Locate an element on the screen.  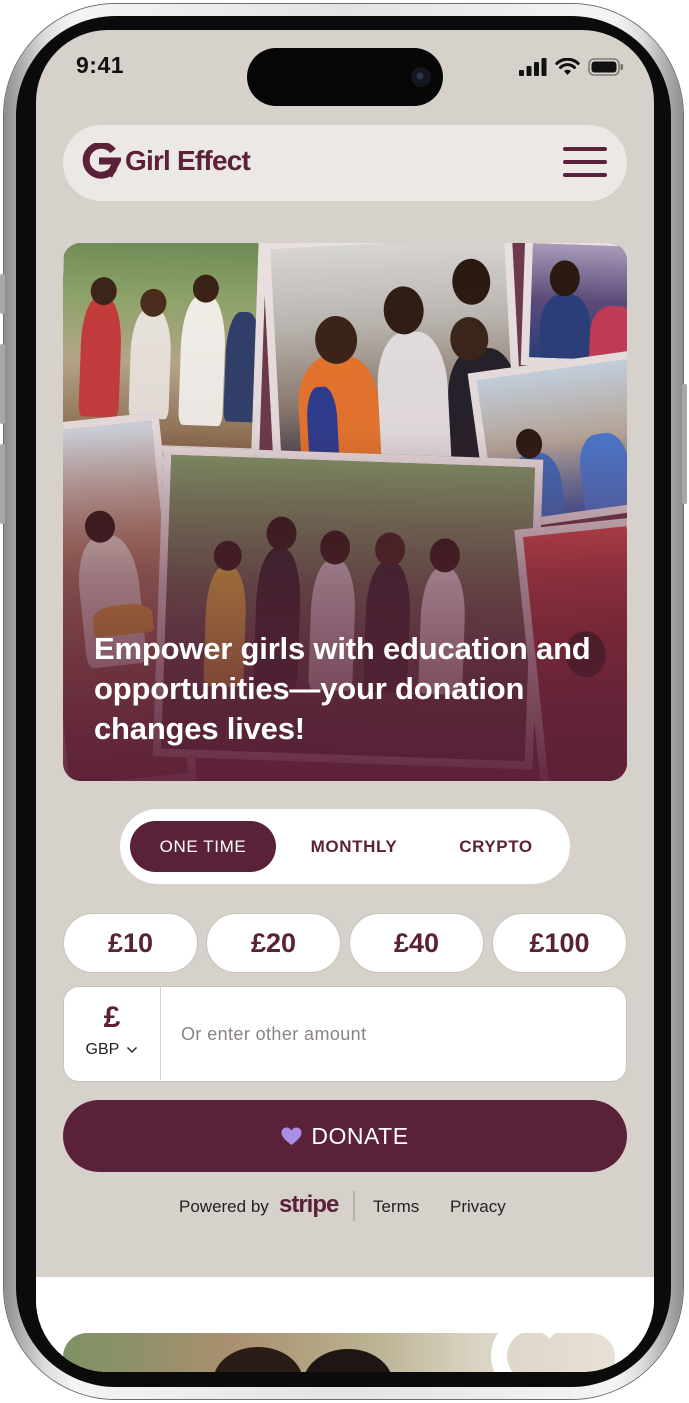
site-header: Girl Effect is located at coordinates (345, 163).